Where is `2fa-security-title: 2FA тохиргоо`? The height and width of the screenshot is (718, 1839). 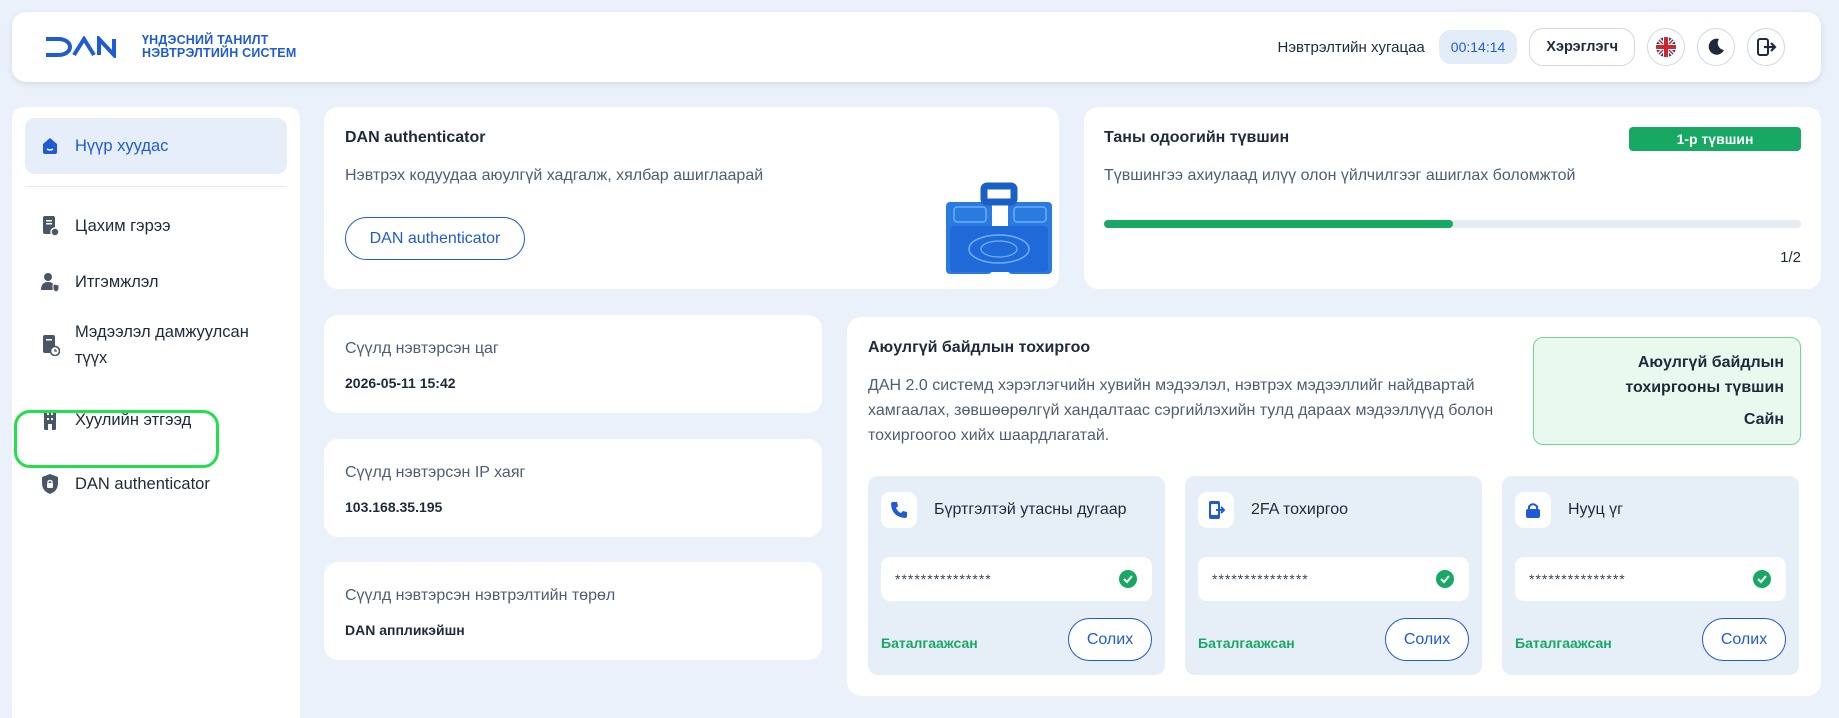
2fa-security-title: 2FA тохиргоо is located at coordinates (1300, 509).